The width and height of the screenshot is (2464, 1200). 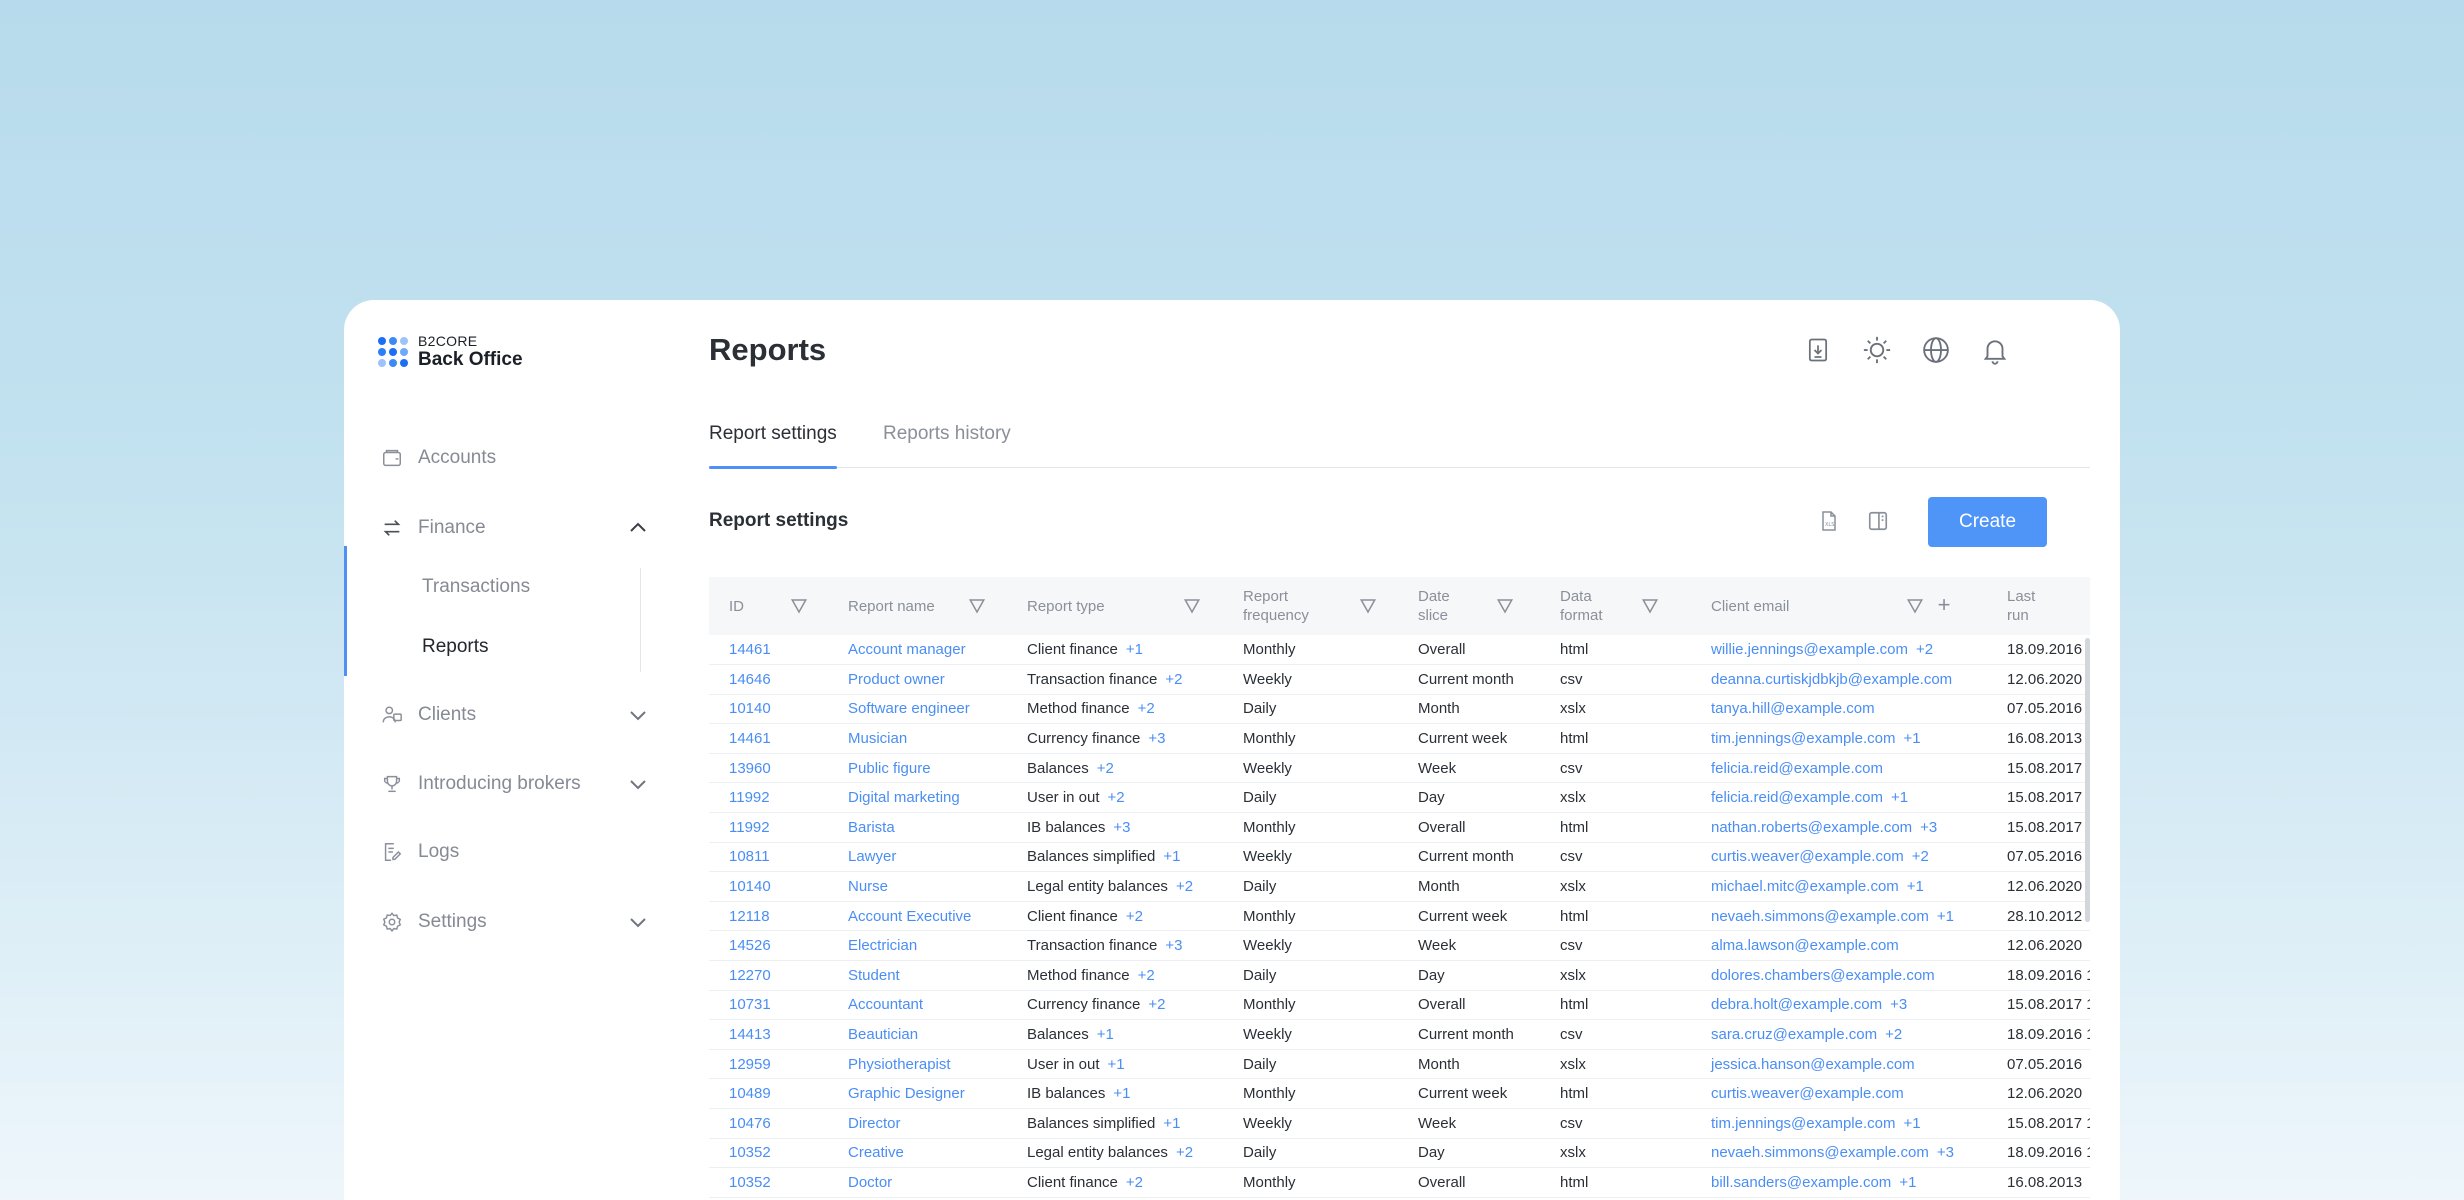 I want to click on report-name-link: Lawyer, so click(x=872, y=856).